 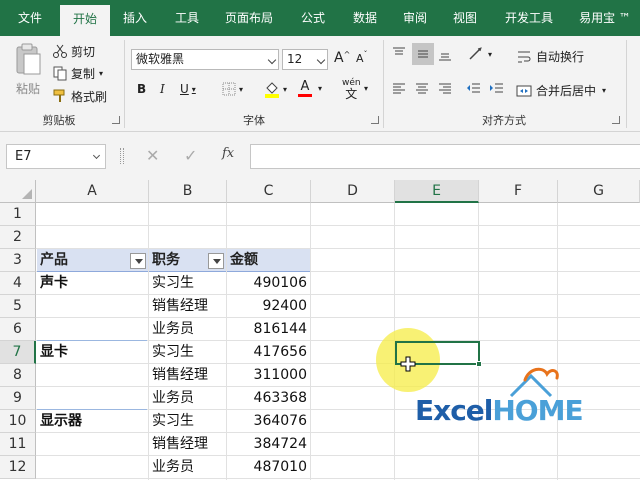 What do you see at coordinates (268, 260) in the screenshot?
I see `pivot-header-amount: 金额` at bounding box center [268, 260].